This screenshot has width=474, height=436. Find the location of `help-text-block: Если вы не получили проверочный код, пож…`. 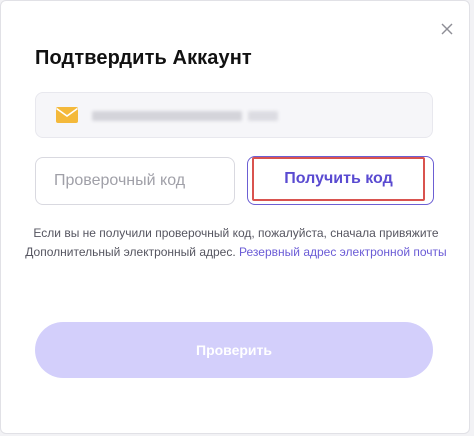

help-text-block: Если вы не получили проверочный код, пож… is located at coordinates (236, 243).